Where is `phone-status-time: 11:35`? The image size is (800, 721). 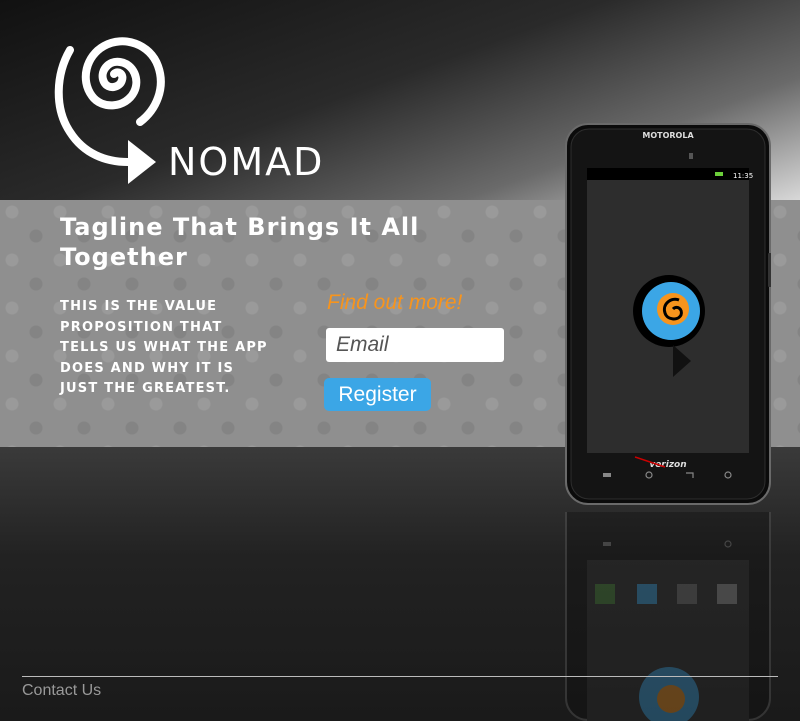 phone-status-time: 11:35 is located at coordinates (743, 176).